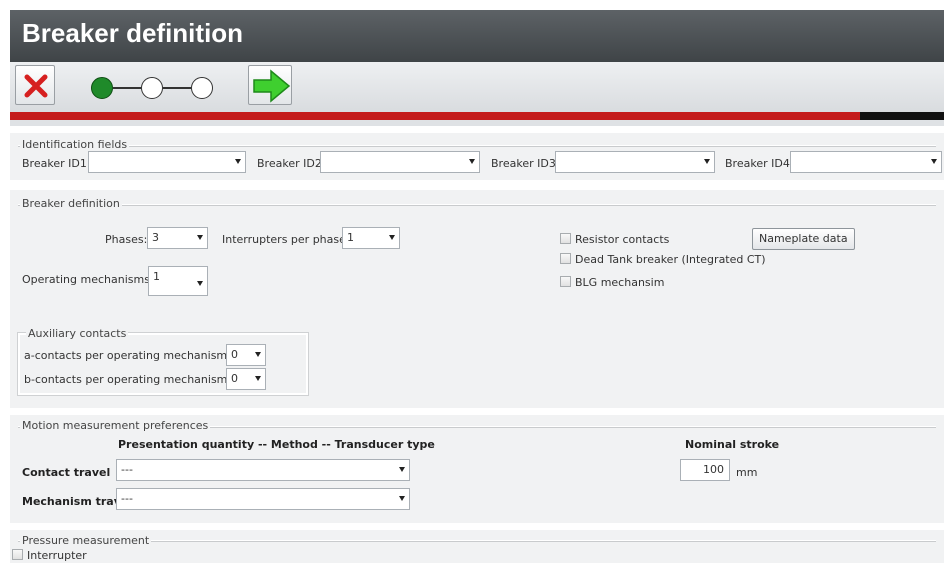 The width and height of the screenshot is (944, 563). Describe the element at coordinates (54, 163) in the screenshot. I see `breaker-id1-label: Breaker ID1` at that location.